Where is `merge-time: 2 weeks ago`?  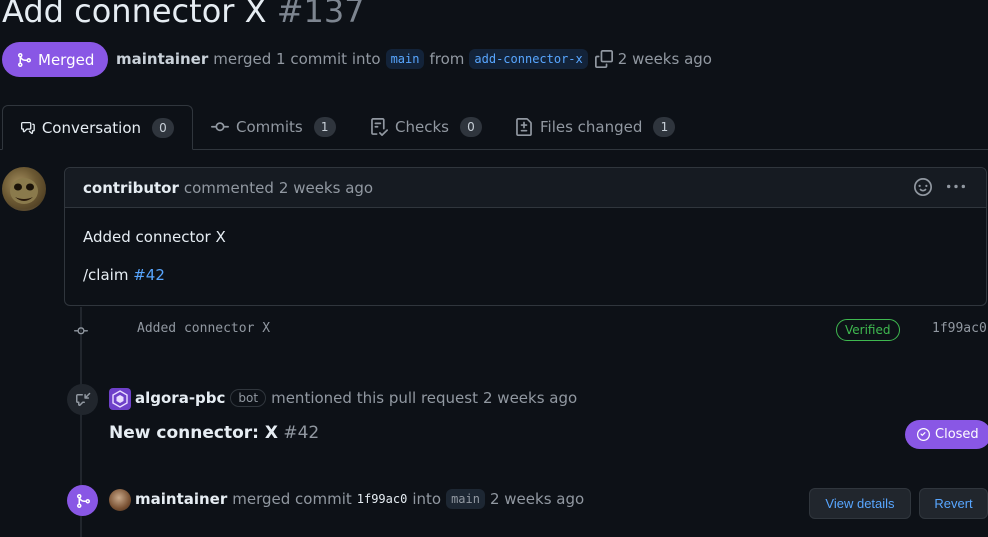
merge-time: 2 weeks ago is located at coordinates (537, 499).